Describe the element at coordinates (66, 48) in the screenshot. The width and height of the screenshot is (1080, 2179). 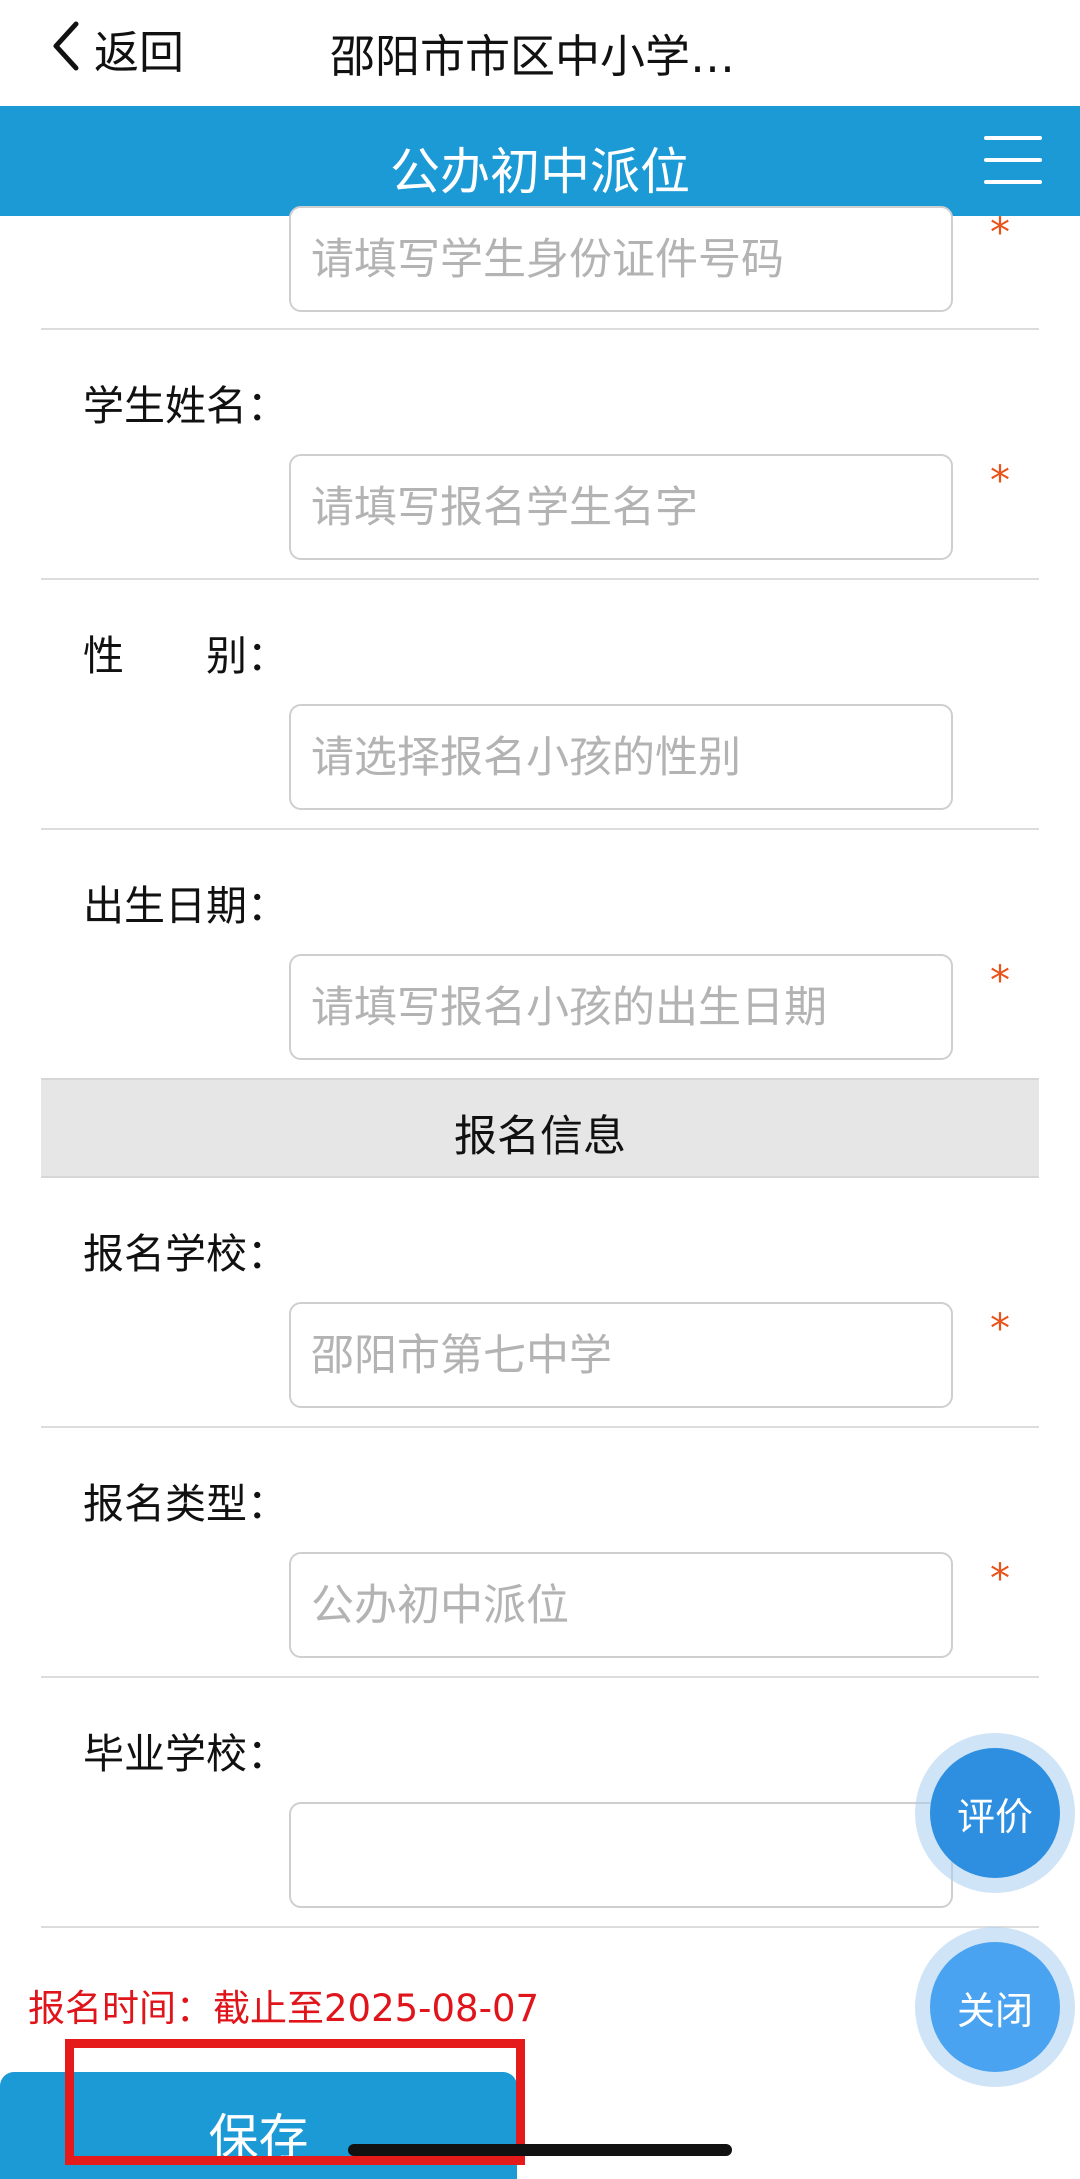
I see `chevron-left-icon` at that location.